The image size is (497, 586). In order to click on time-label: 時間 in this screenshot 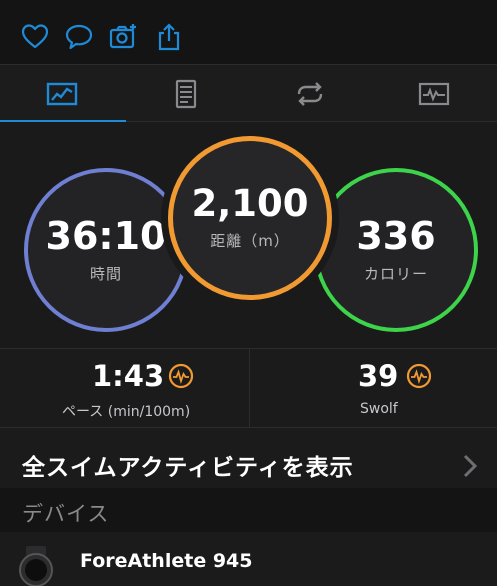, I will do `click(105, 273)`.